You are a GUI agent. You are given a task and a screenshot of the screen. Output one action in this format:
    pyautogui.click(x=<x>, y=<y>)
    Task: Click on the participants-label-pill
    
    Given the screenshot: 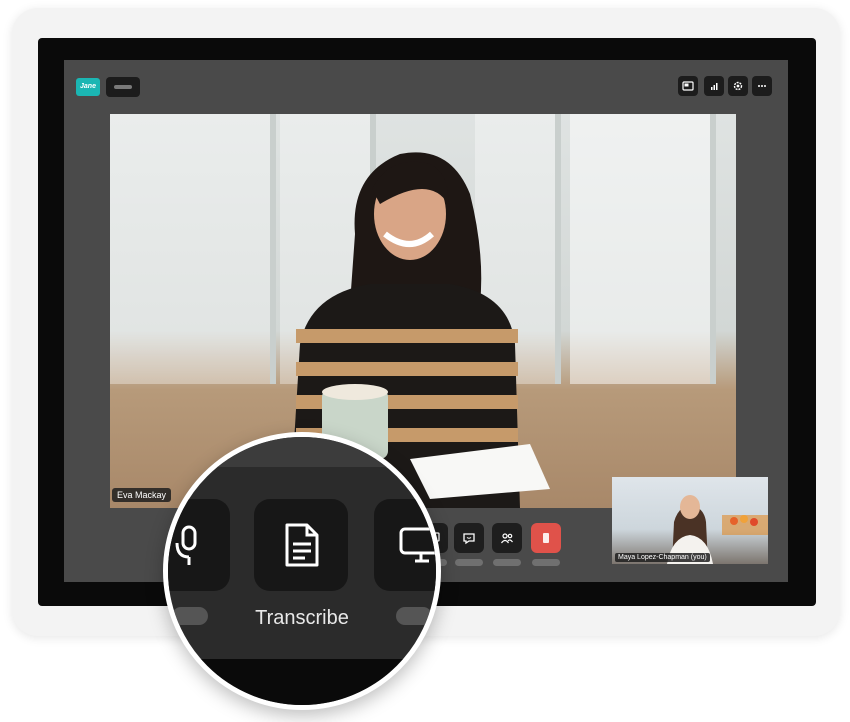 What is the action you would take?
    pyautogui.click(x=507, y=562)
    